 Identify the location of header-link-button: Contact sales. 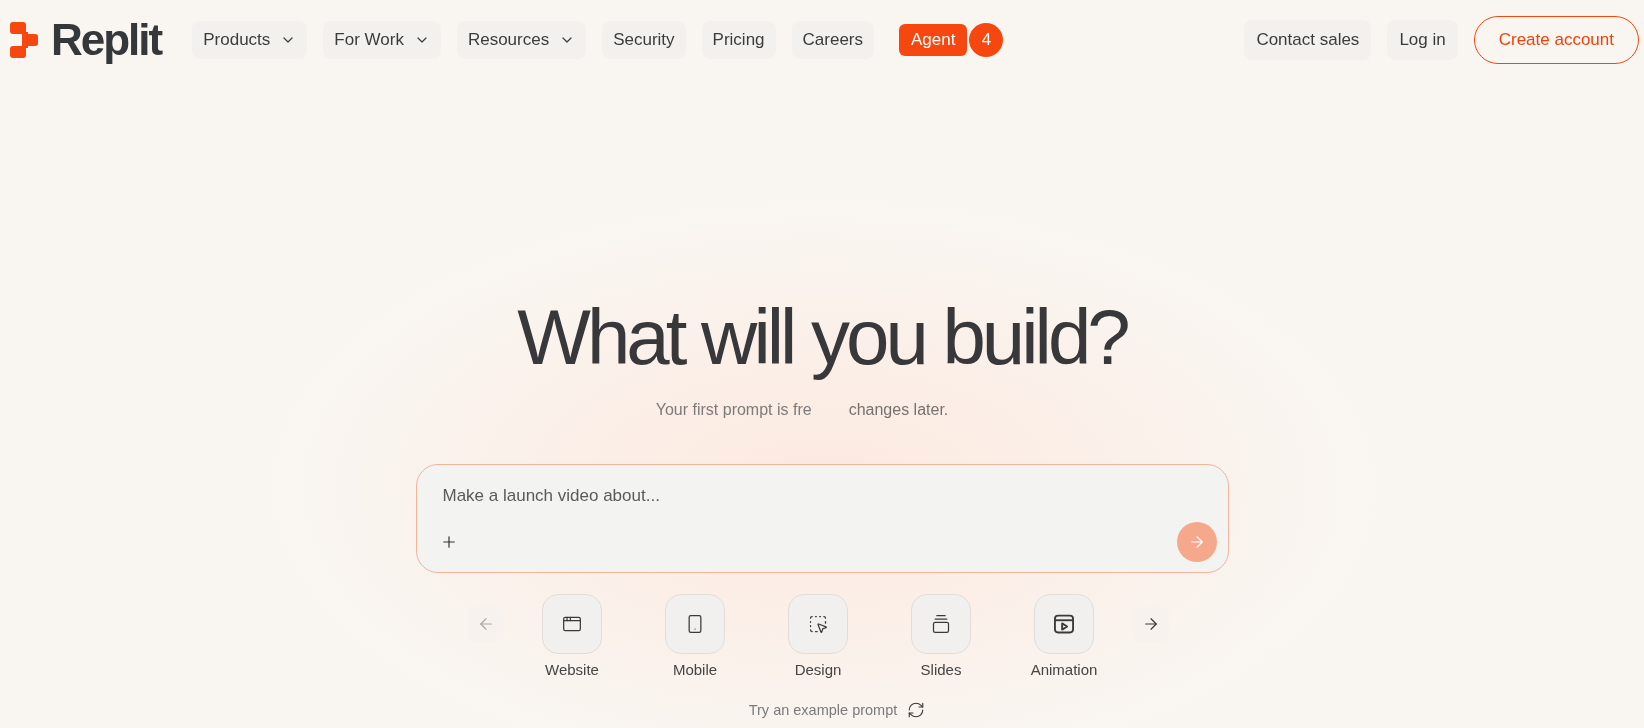
(1308, 40).